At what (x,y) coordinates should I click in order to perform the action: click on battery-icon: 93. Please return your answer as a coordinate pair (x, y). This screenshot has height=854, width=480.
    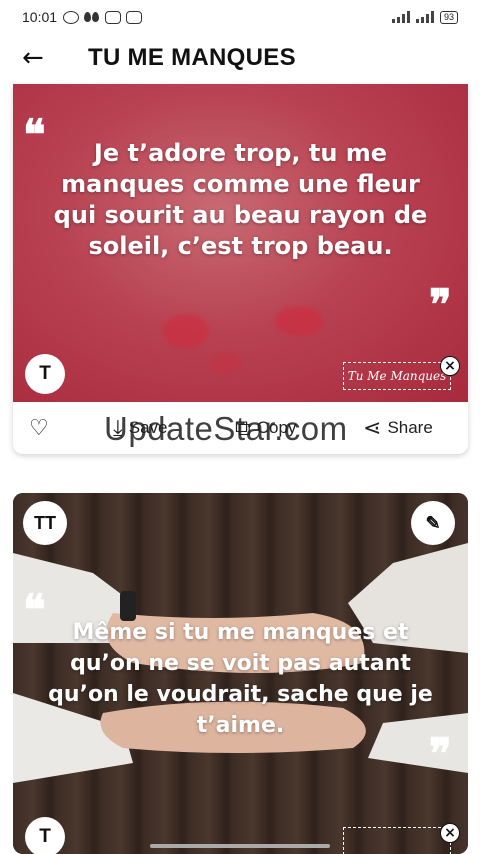
    Looking at the image, I should click on (448, 17).